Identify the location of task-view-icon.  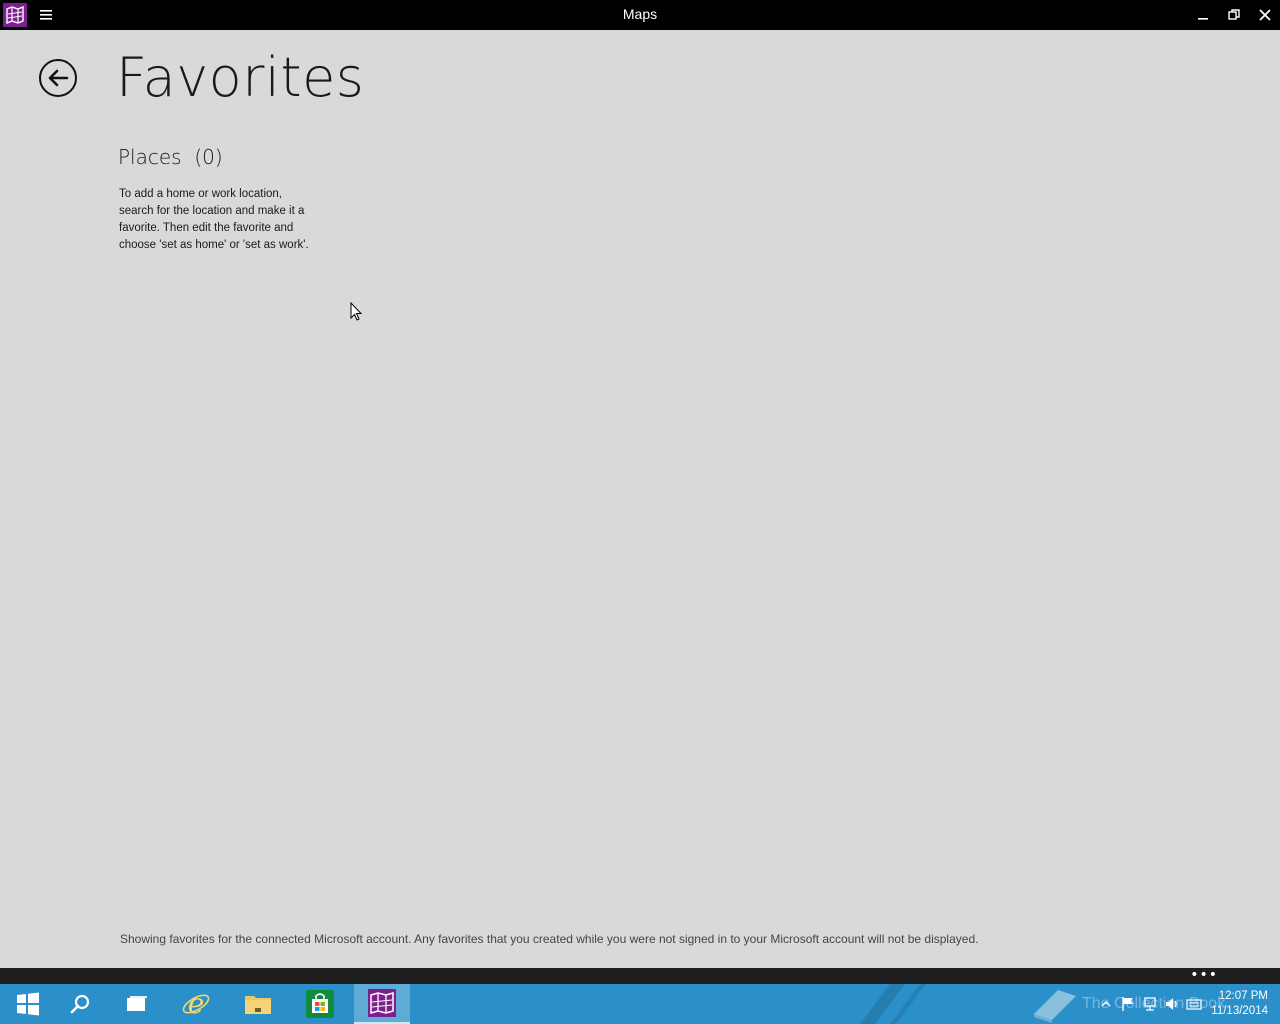
(137, 1003).